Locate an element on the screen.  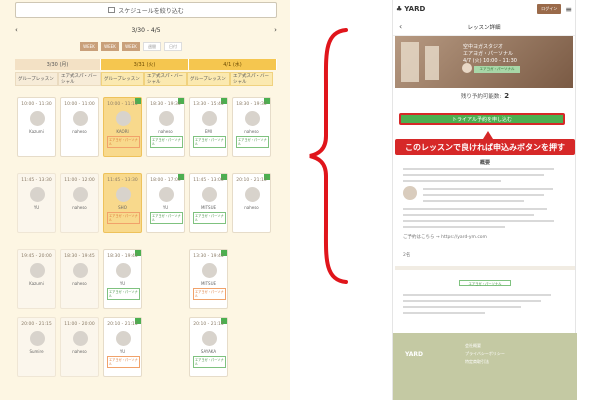
lesson-card: 20:10 - 21:15 YU エアヨガ・パーソナル is located at coordinates (122, 347).